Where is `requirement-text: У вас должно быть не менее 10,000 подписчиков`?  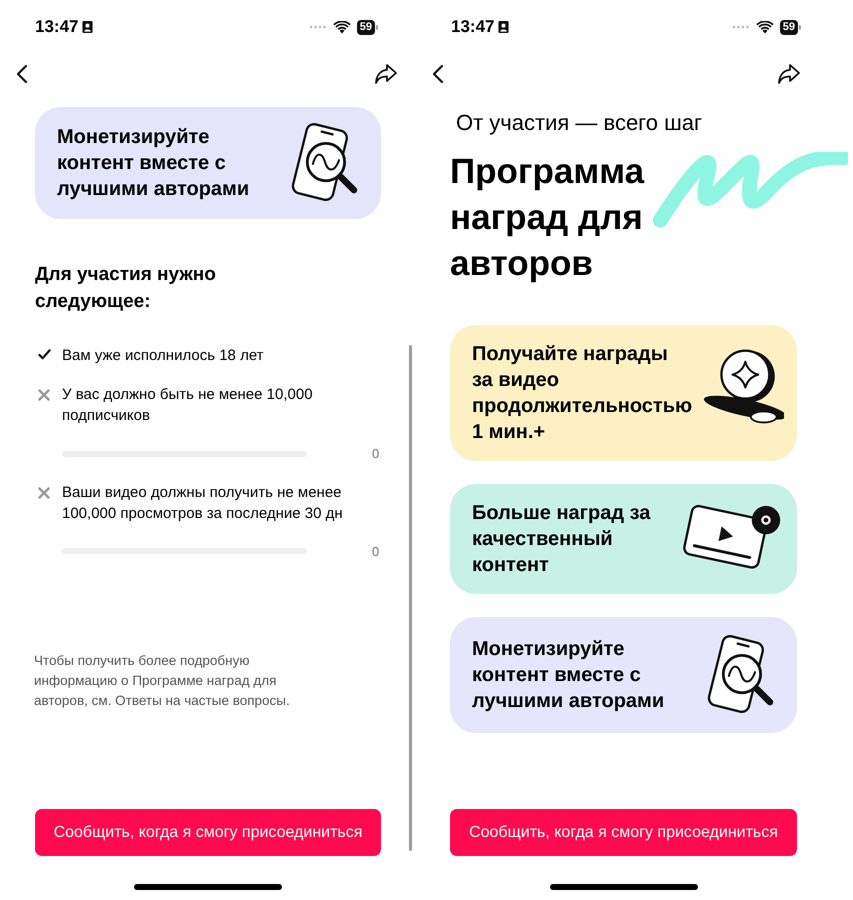 requirement-text: У вас должно быть не менее 10,000 подписчиков is located at coordinates (188, 405).